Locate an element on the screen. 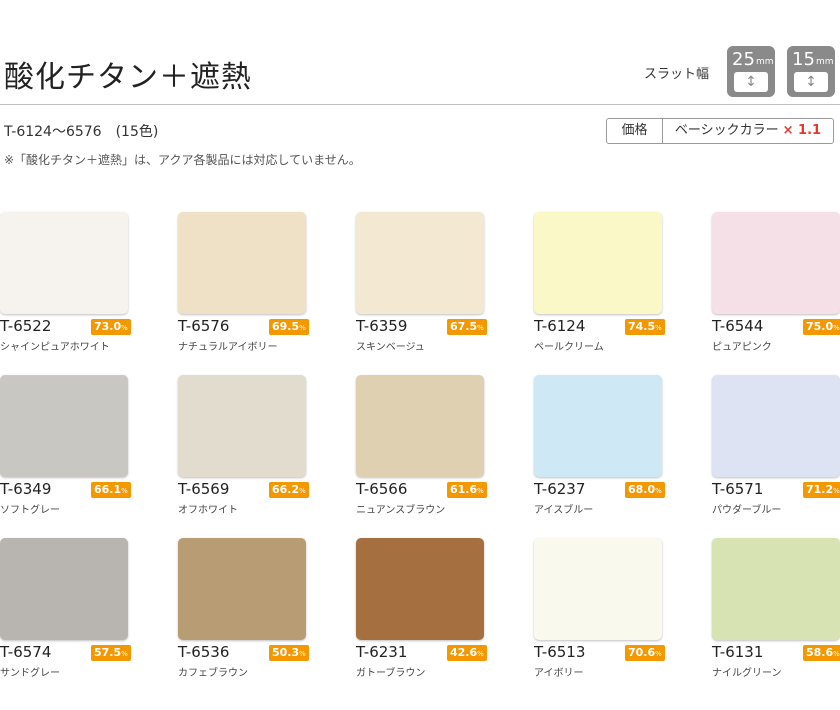  vertical-arrow-icon: ↕ is located at coordinates (811, 82).